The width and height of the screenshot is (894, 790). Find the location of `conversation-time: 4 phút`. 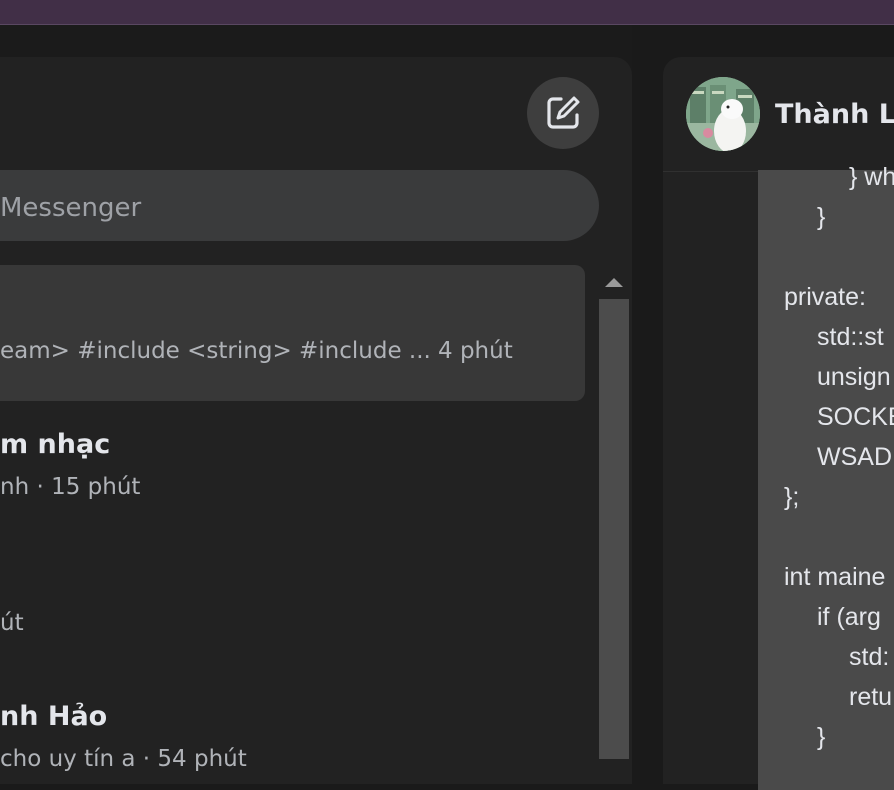

conversation-time: 4 phút is located at coordinates (475, 351).